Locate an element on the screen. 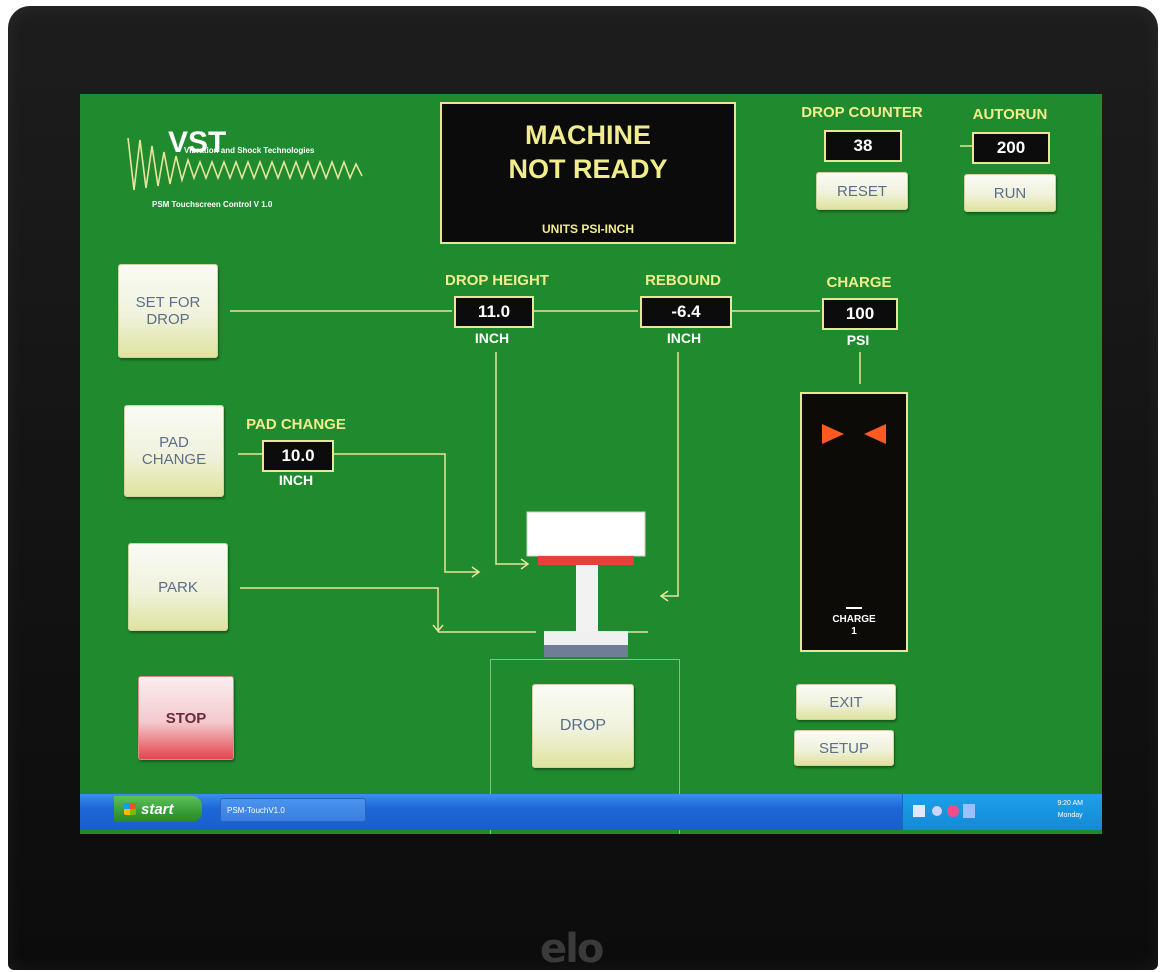 This screenshot has height=972, width=1167. charge-value: 100 is located at coordinates (860, 314).